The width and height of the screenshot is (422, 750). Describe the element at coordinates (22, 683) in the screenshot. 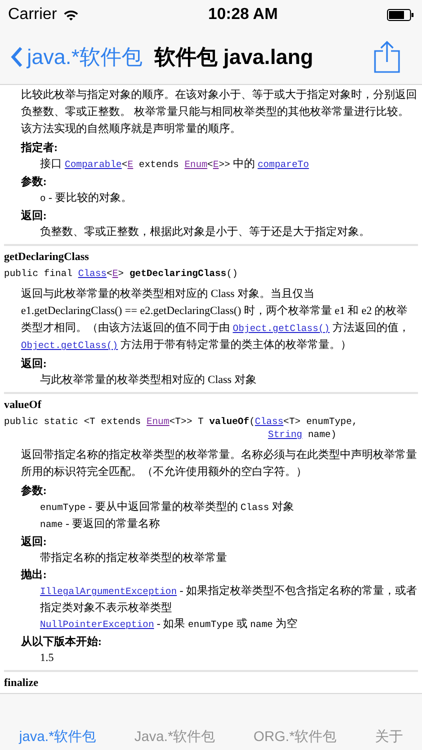

I see `method-heading: finalize` at that location.